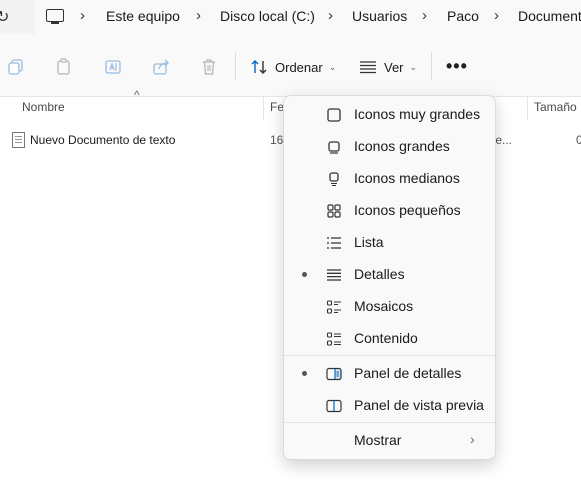 The width and height of the screenshot is (581, 498). What do you see at coordinates (386, 338) in the screenshot?
I see `menu-item-label: Contenido` at bounding box center [386, 338].